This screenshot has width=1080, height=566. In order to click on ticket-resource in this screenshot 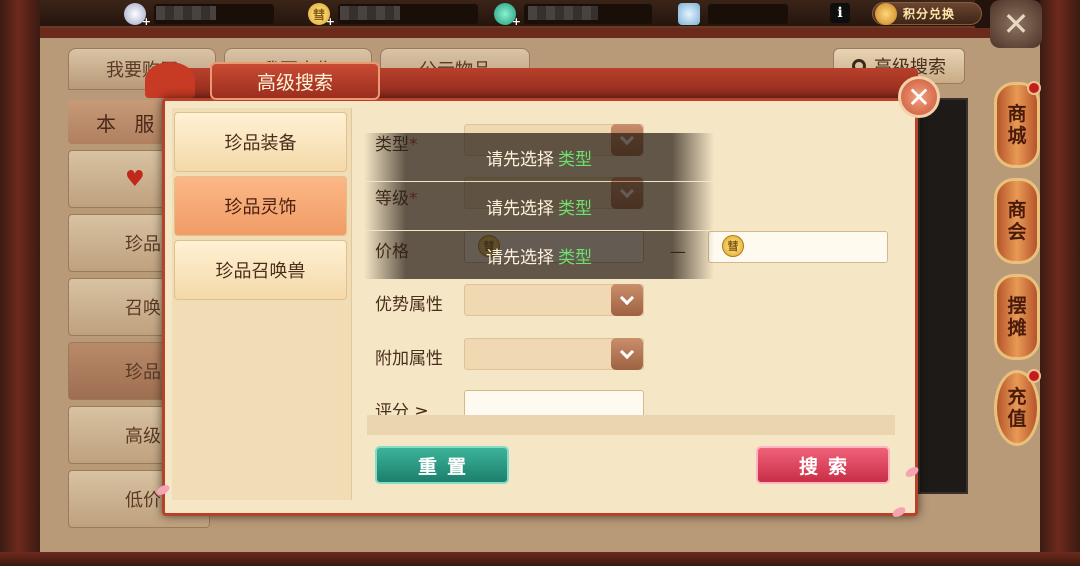, I will do `click(733, 14)`.